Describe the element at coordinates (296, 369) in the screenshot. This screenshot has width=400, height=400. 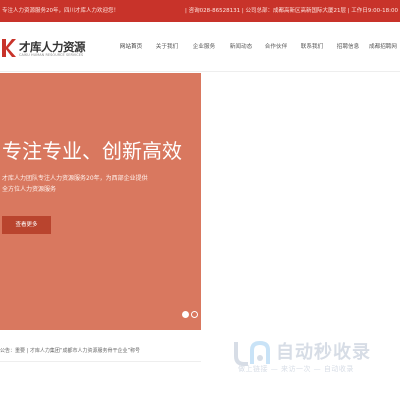
I see `watermark-subtitle: 做上链接 — 来访一次 — 自动收录` at that location.